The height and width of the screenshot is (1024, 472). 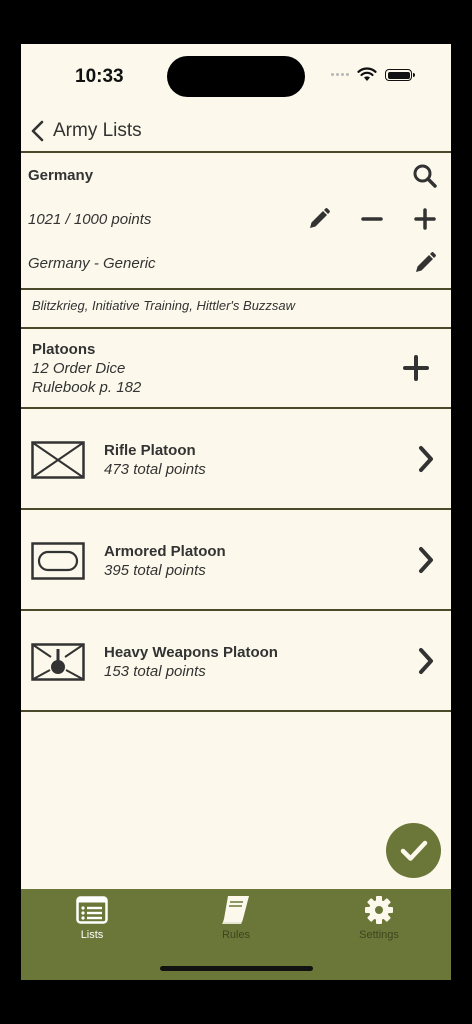 I want to click on gear-icon, so click(x=379, y=910).